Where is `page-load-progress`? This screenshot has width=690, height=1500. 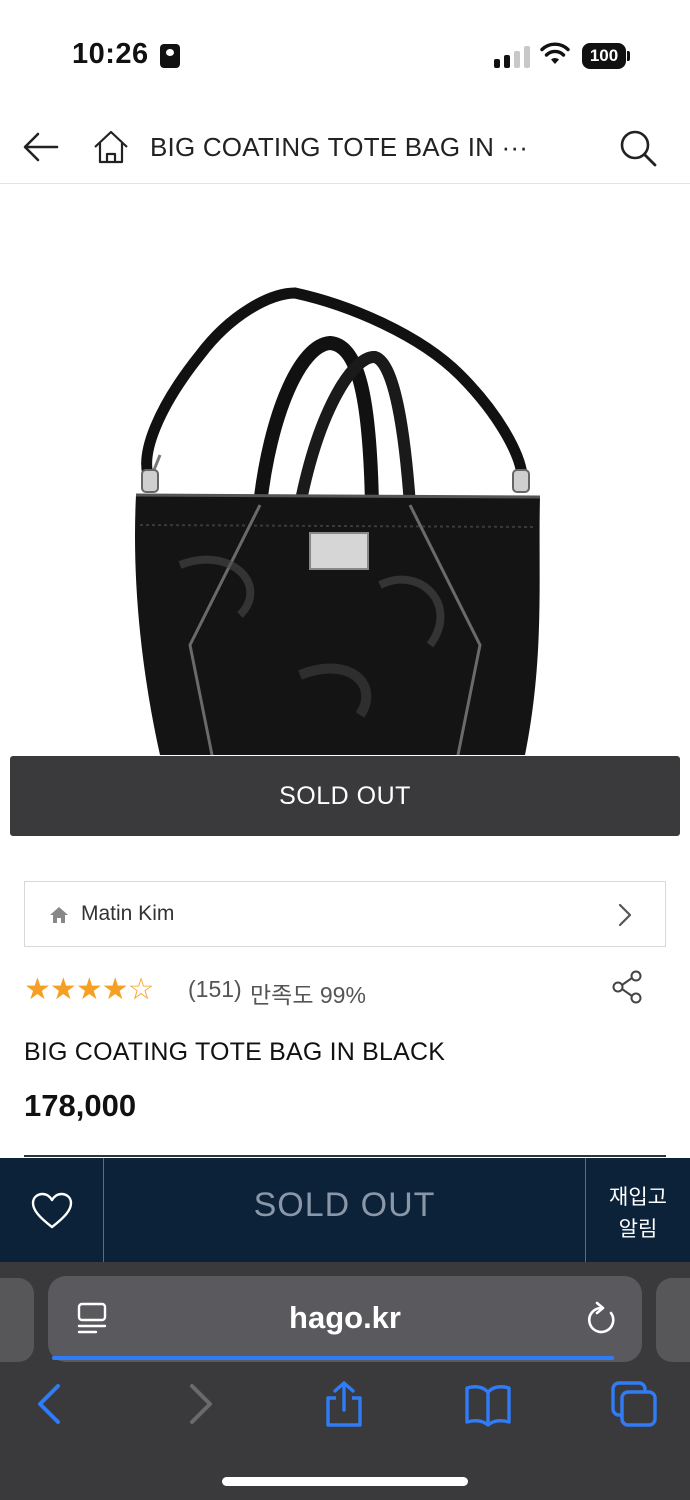
page-load-progress is located at coordinates (333, 1358).